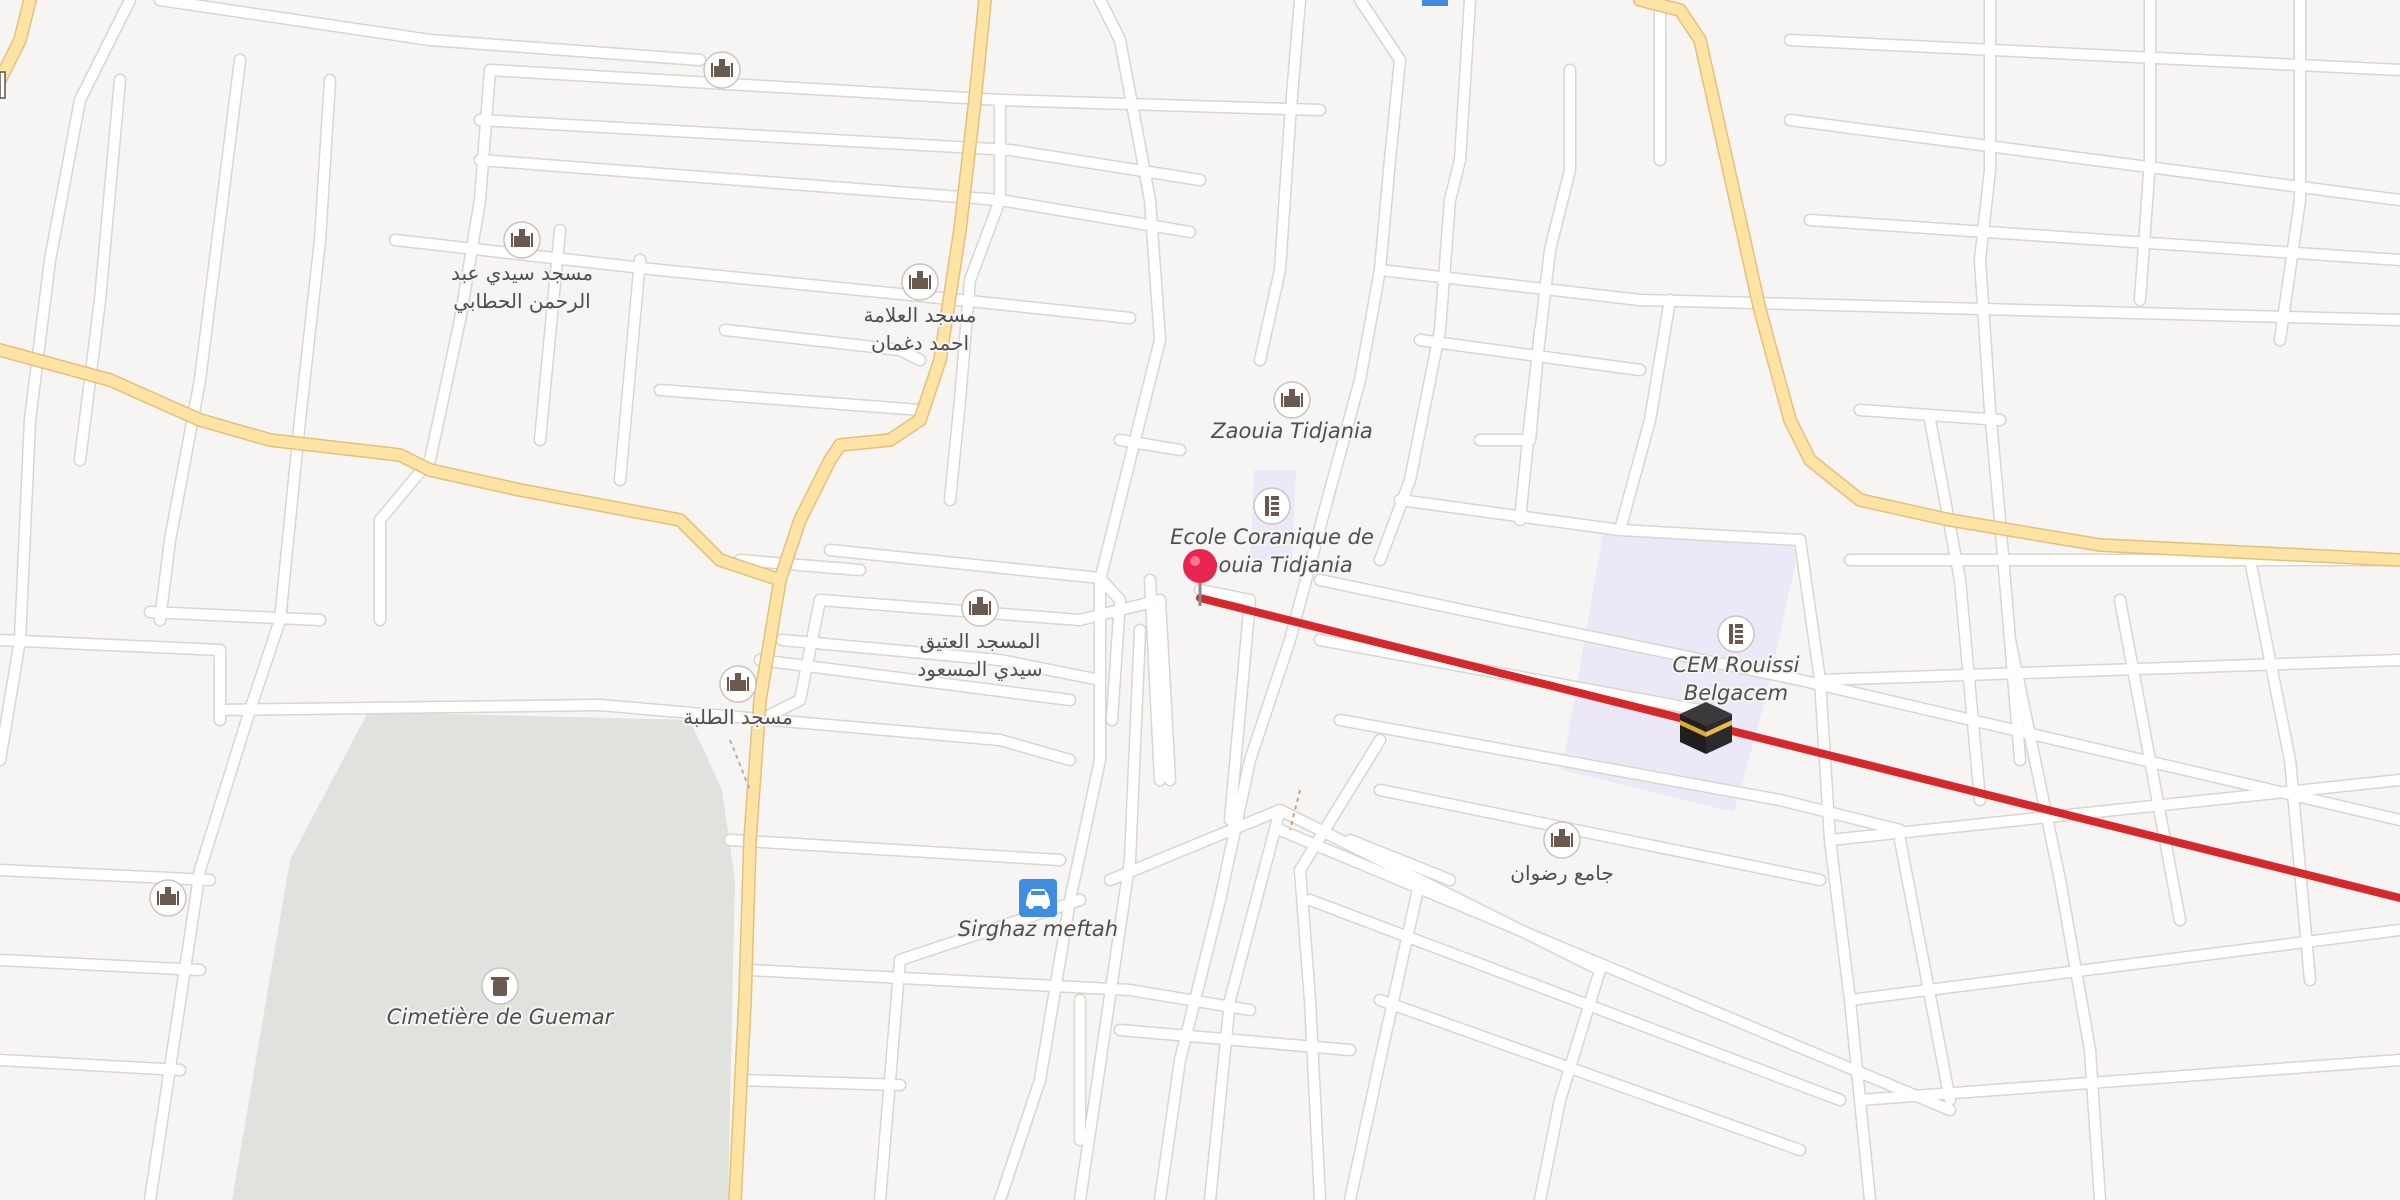 Image resolution: width=2400 pixels, height=1200 pixels. I want to click on poi-mosque-atiq, so click(980, 608).